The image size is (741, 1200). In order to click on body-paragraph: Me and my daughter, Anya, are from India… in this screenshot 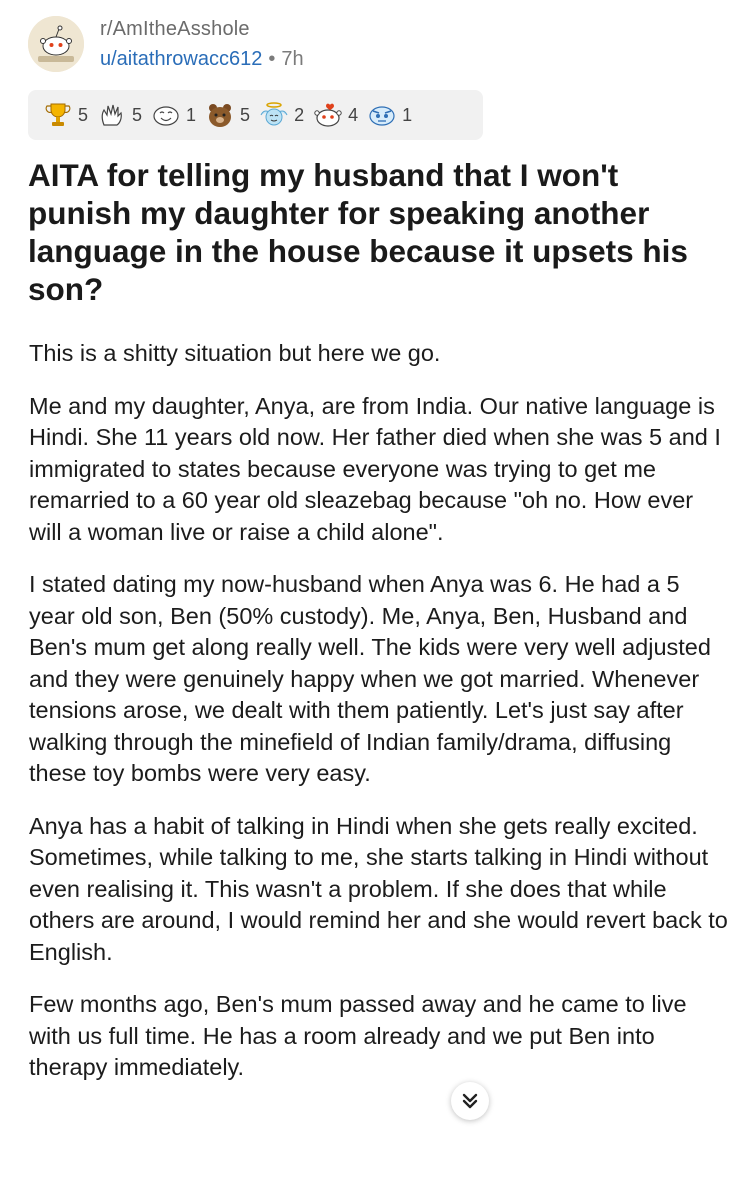, I will do `click(375, 468)`.